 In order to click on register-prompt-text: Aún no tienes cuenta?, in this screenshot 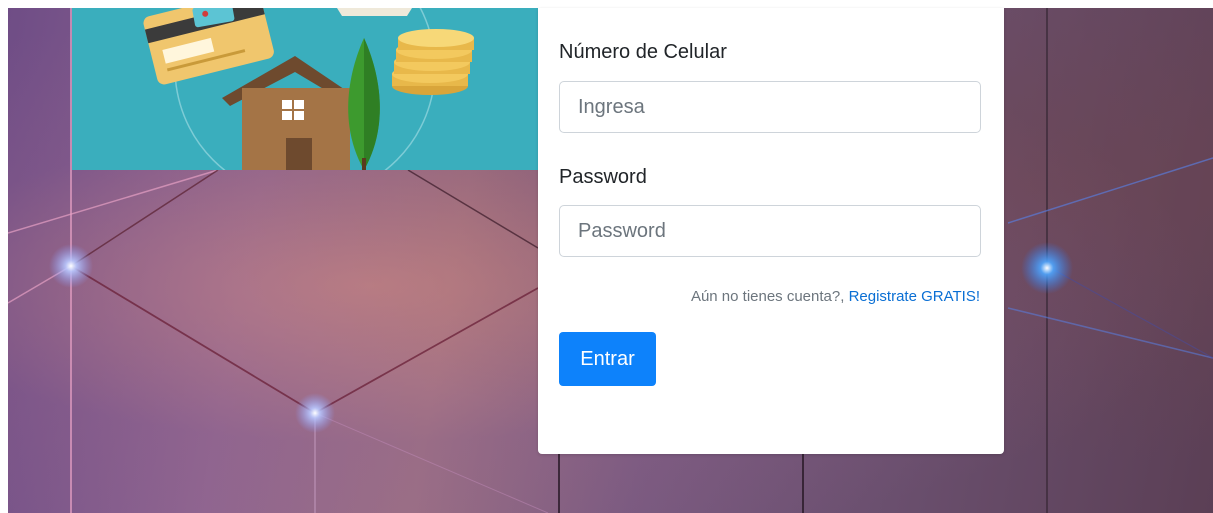, I will do `click(767, 296)`.